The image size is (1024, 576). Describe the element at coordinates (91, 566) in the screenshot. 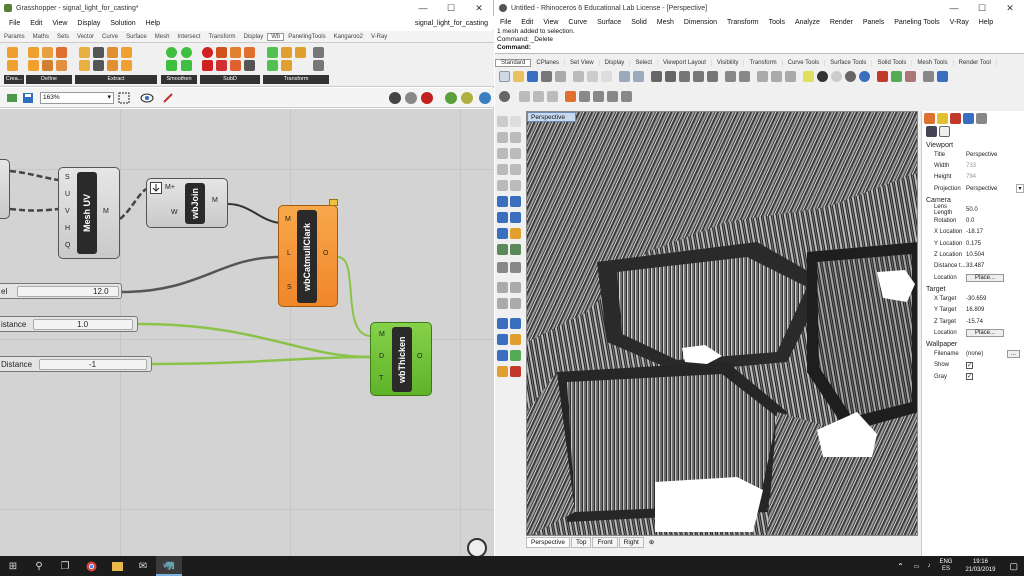

I see `chrome-icon` at that location.